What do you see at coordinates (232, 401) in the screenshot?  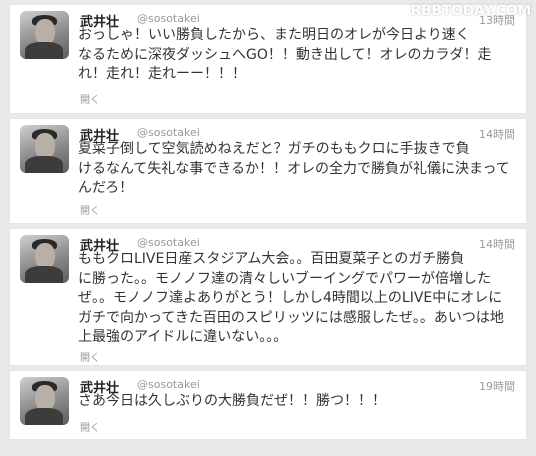 I see `tweet-text: さあ今日は久しぶりの大勝負だぜ！！勝つ！！！` at bounding box center [232, 401].